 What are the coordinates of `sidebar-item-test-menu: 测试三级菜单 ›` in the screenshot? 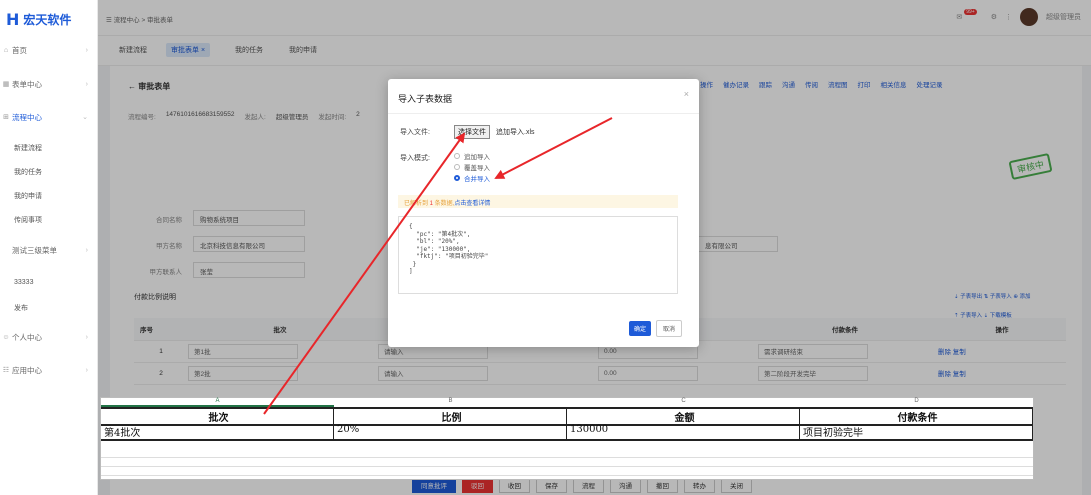 It's located at (49, 250).